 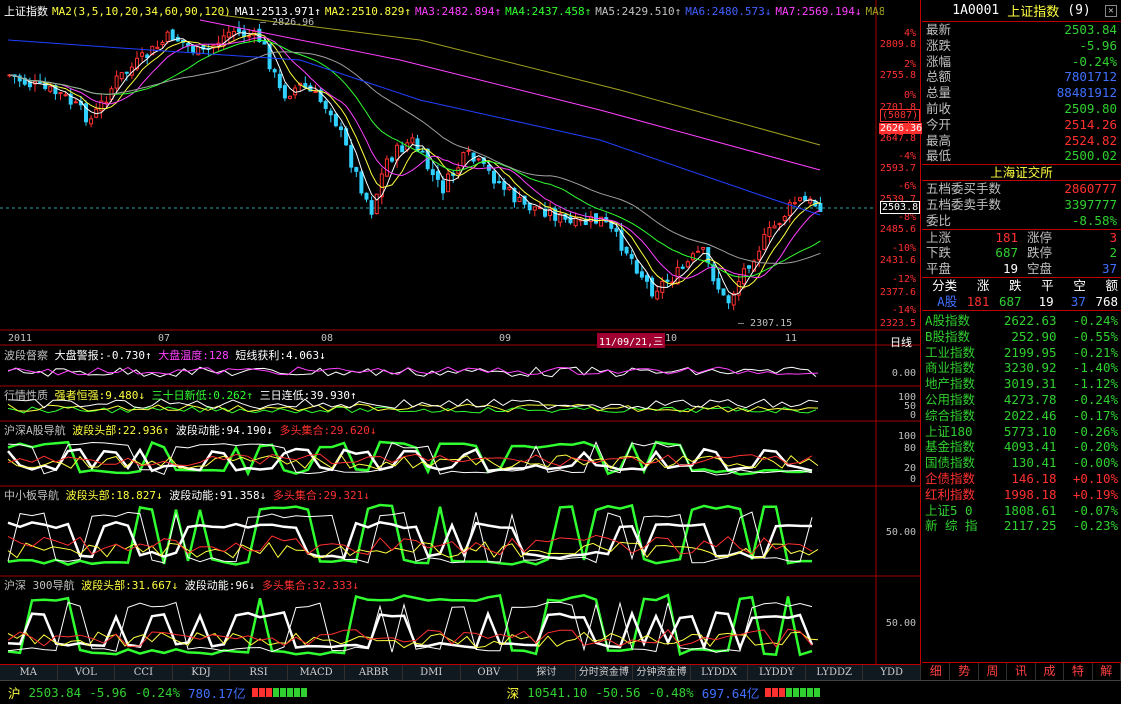 I want to click on exchange-title: 上海证交所, so click(x=1021, y=173).